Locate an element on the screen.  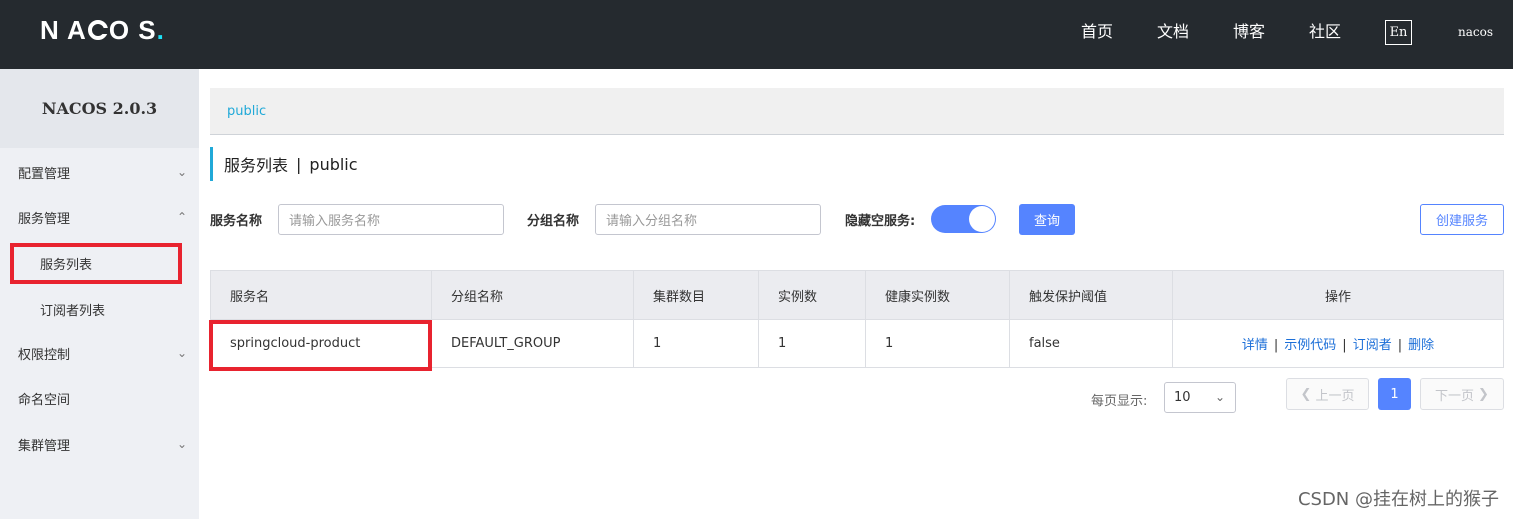
column-header-clusters: 集群数目 is located at coordinates (696, 295).